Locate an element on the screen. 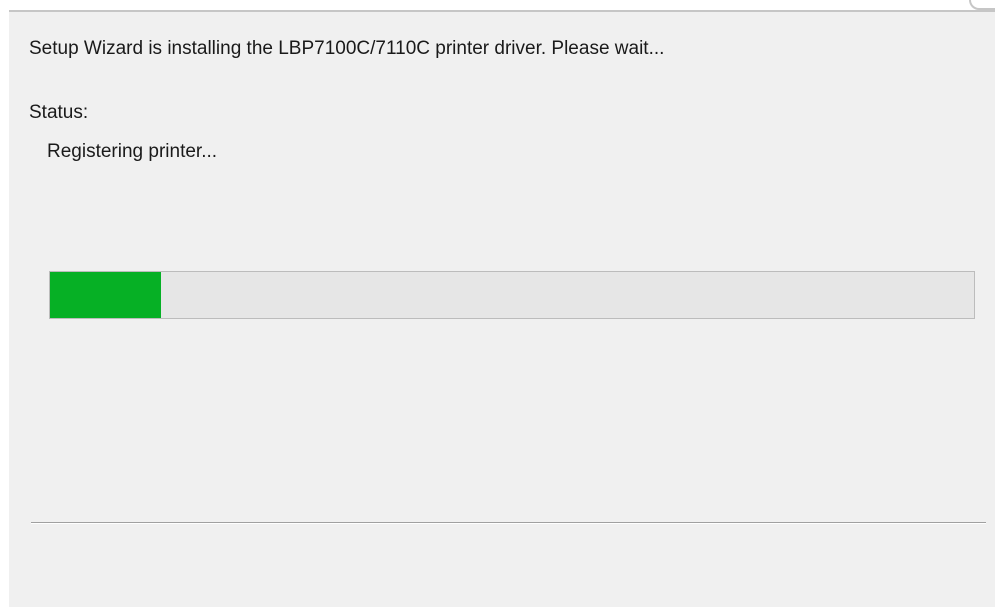 The height and width of the screenshot is (607, 995). progress-bar is located at coordinates (512, 295).